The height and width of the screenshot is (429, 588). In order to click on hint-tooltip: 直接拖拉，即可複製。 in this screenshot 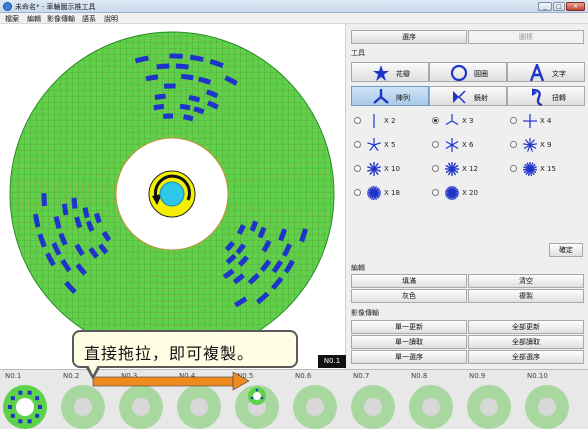, I will do `click(185, 349)`.